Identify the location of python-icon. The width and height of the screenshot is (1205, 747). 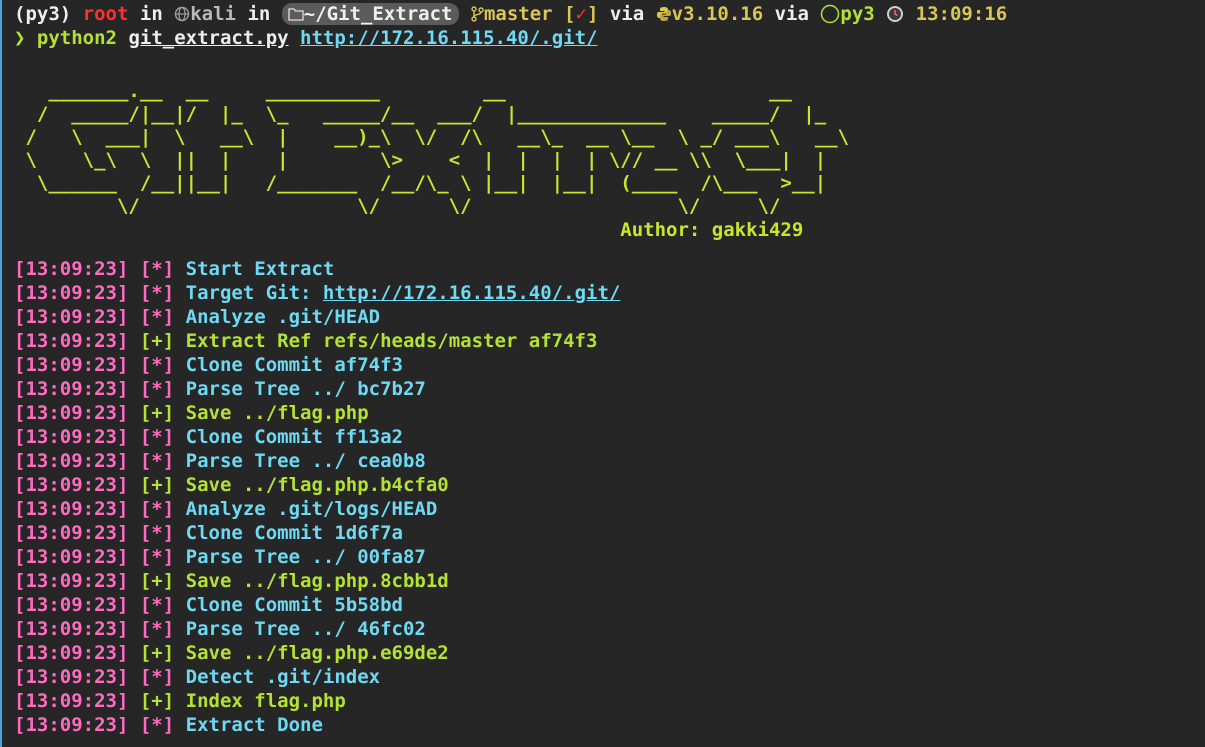
(664, 14).